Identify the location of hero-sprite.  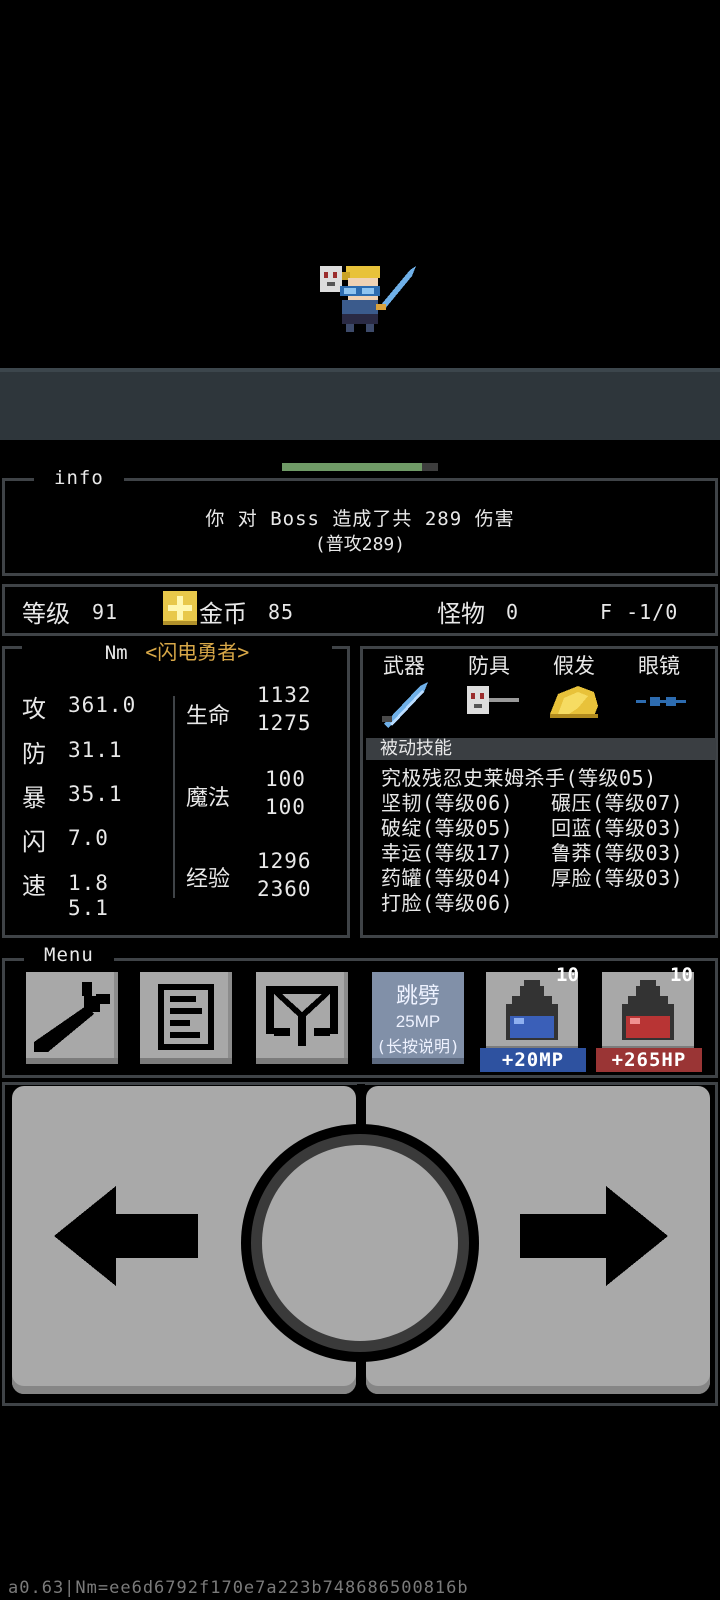
(368, 299).